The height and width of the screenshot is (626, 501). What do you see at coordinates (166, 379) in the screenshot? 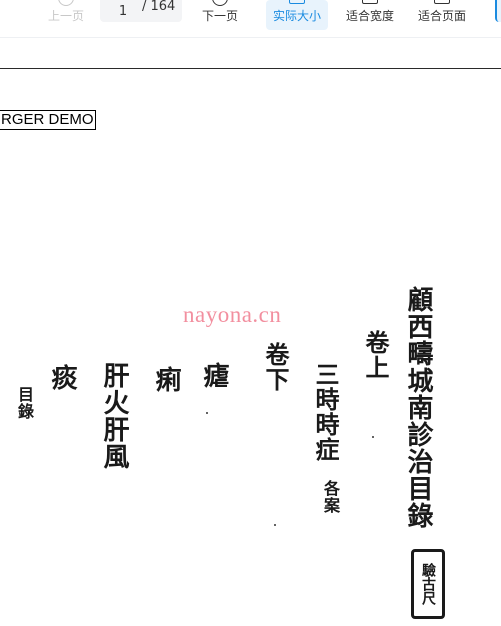
I see `column-dysentery: 痢` at bounding box center [166, 379].